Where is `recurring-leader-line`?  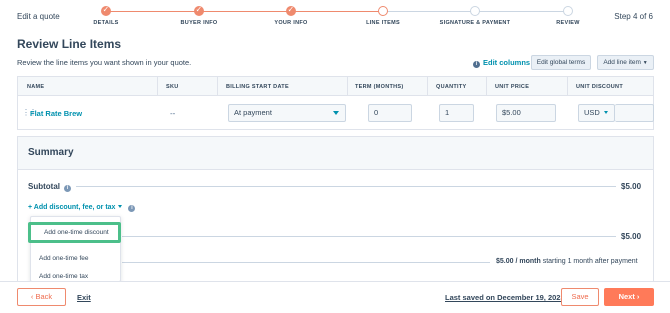
recurring-leader-line is located at coordinates (306, 262).